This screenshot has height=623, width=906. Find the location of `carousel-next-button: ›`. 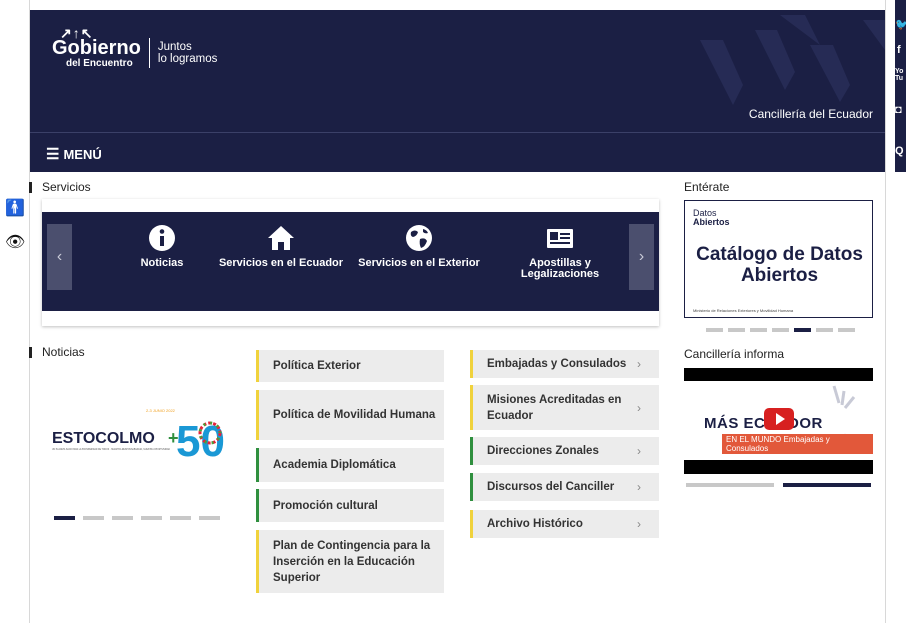

carousel-next-button: › is located at coordinates (641, 257).